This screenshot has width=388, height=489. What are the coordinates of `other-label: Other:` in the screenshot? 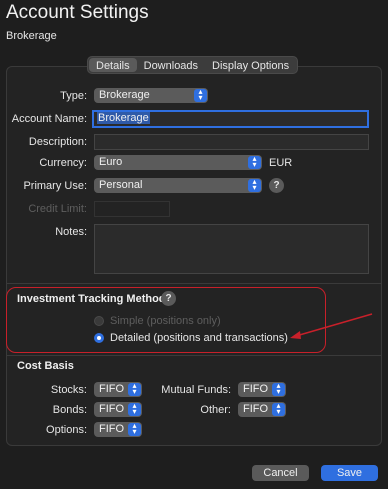 It's located at (215, 410).